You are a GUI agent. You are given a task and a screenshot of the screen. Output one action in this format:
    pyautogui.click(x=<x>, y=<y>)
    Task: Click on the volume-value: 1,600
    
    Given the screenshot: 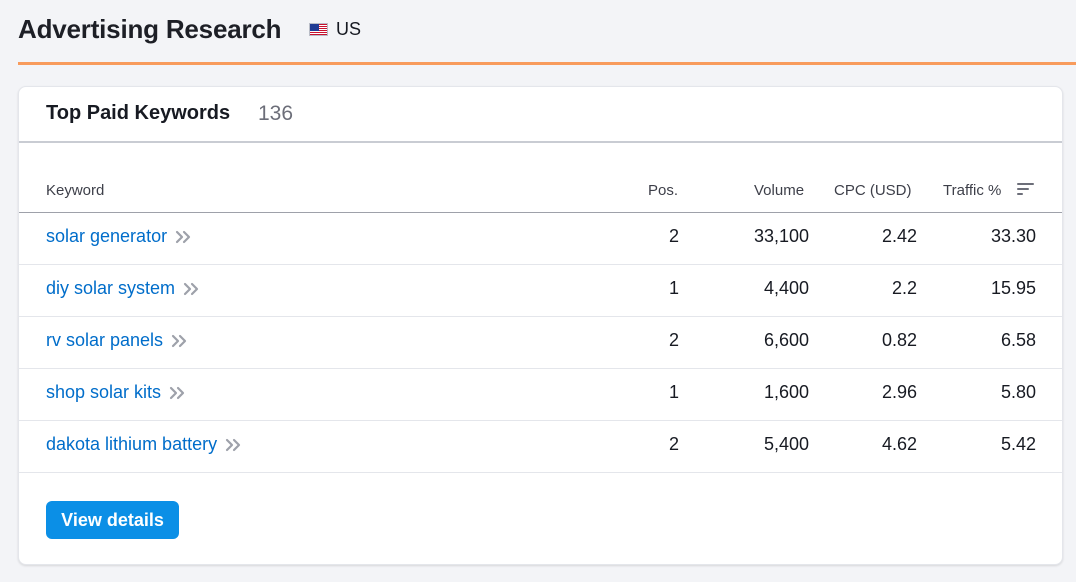 What is the action you would take?
    pyautogui.click(x=786, y=392)
    